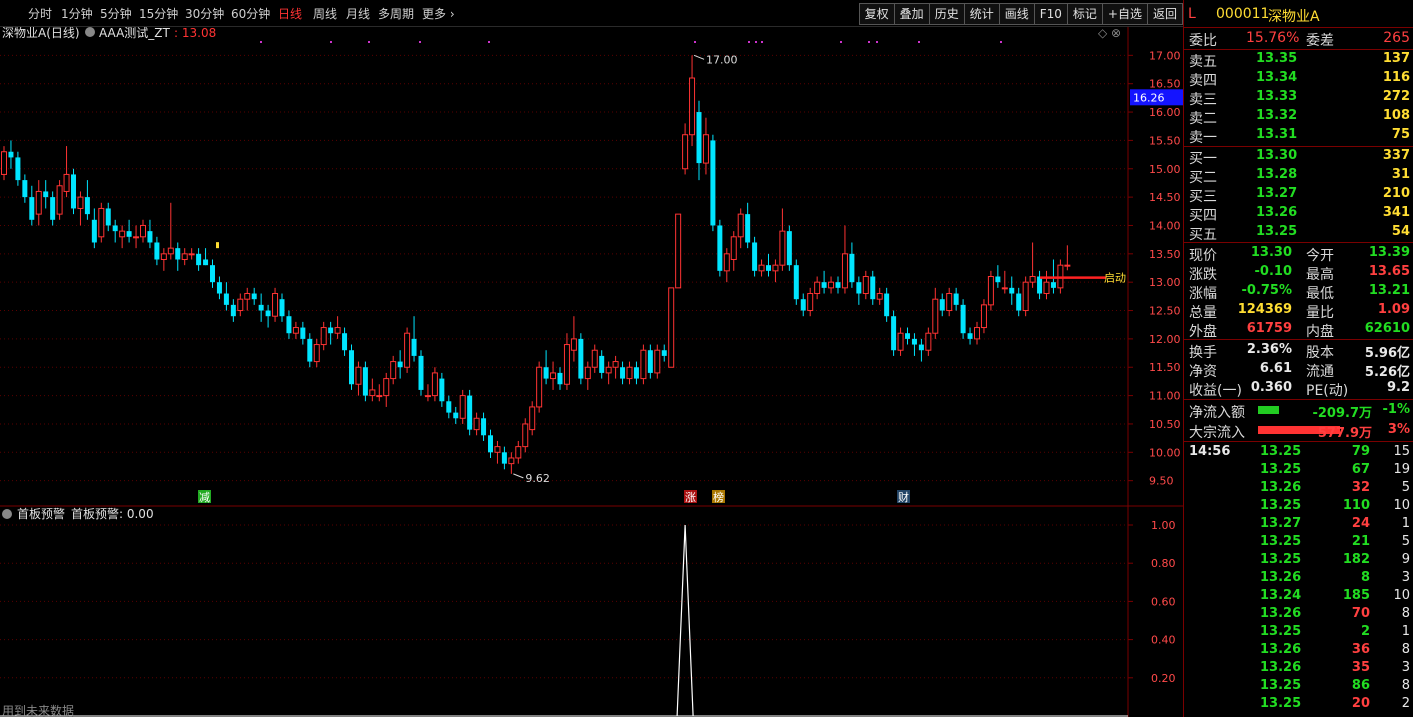 The height and width of the screenshot is (717, 1413). What do you see at coordinates (1298, 60) in the screenshot?
I see `ask-row: 卖五 13.35 137` at bounding box center [1298, 60].